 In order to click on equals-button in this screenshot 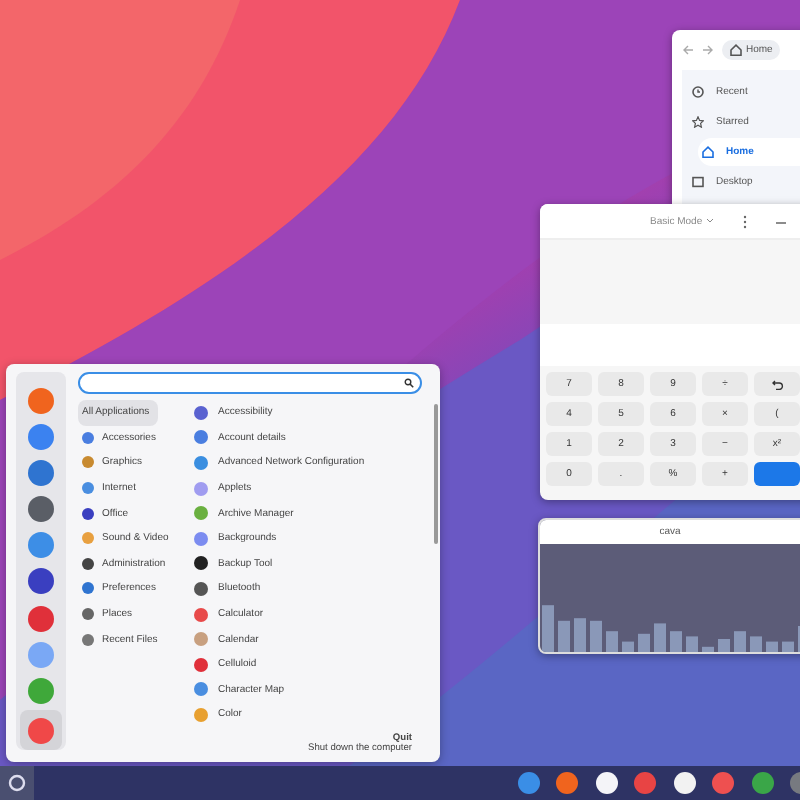, I will do `click(777, 474)`.